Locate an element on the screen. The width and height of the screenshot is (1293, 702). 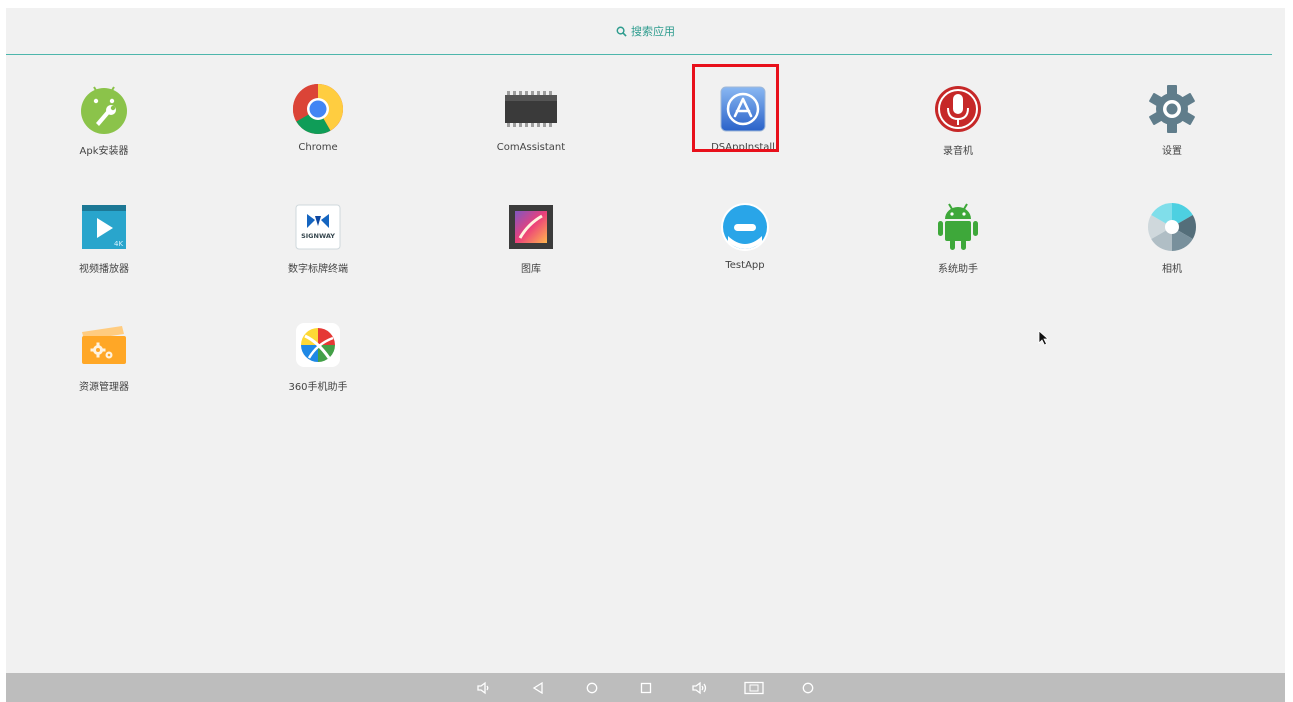
app-chrome: Chrome is located at coordinates (318, 127).